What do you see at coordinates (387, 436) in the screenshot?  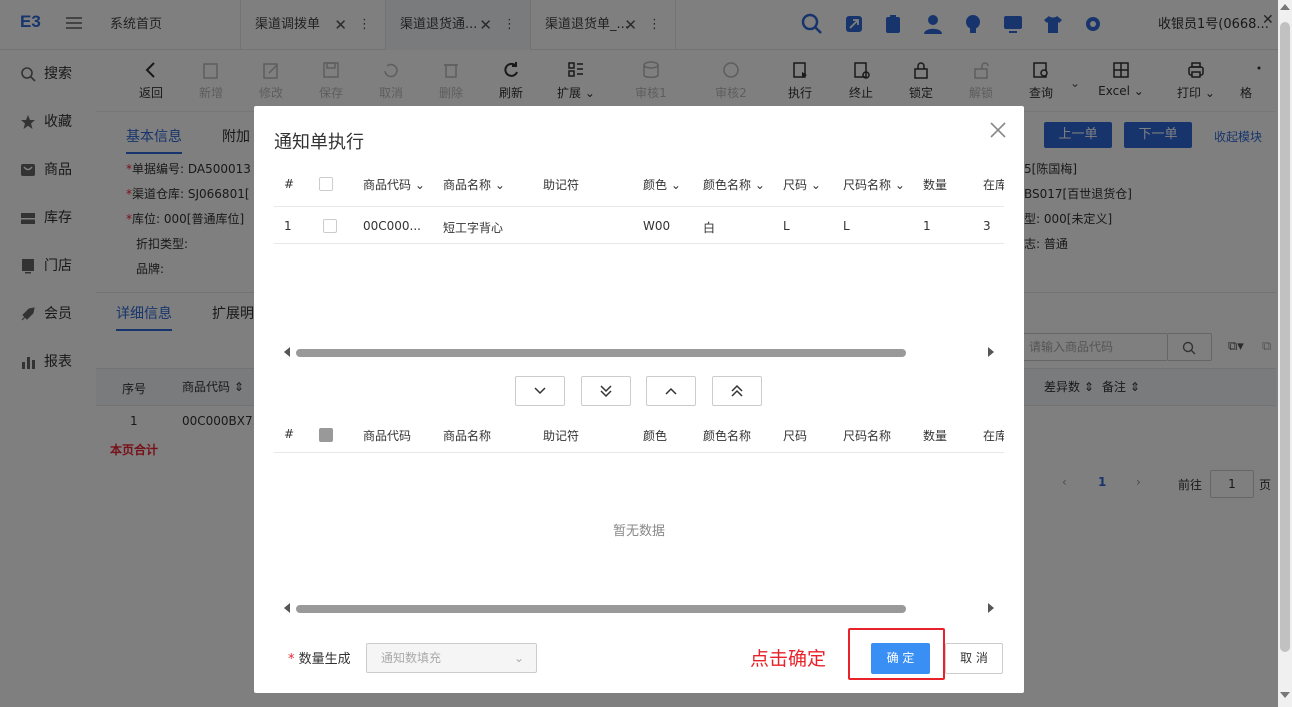 I see `col-product-code: 商品代码` at bounding box center [387, 436].